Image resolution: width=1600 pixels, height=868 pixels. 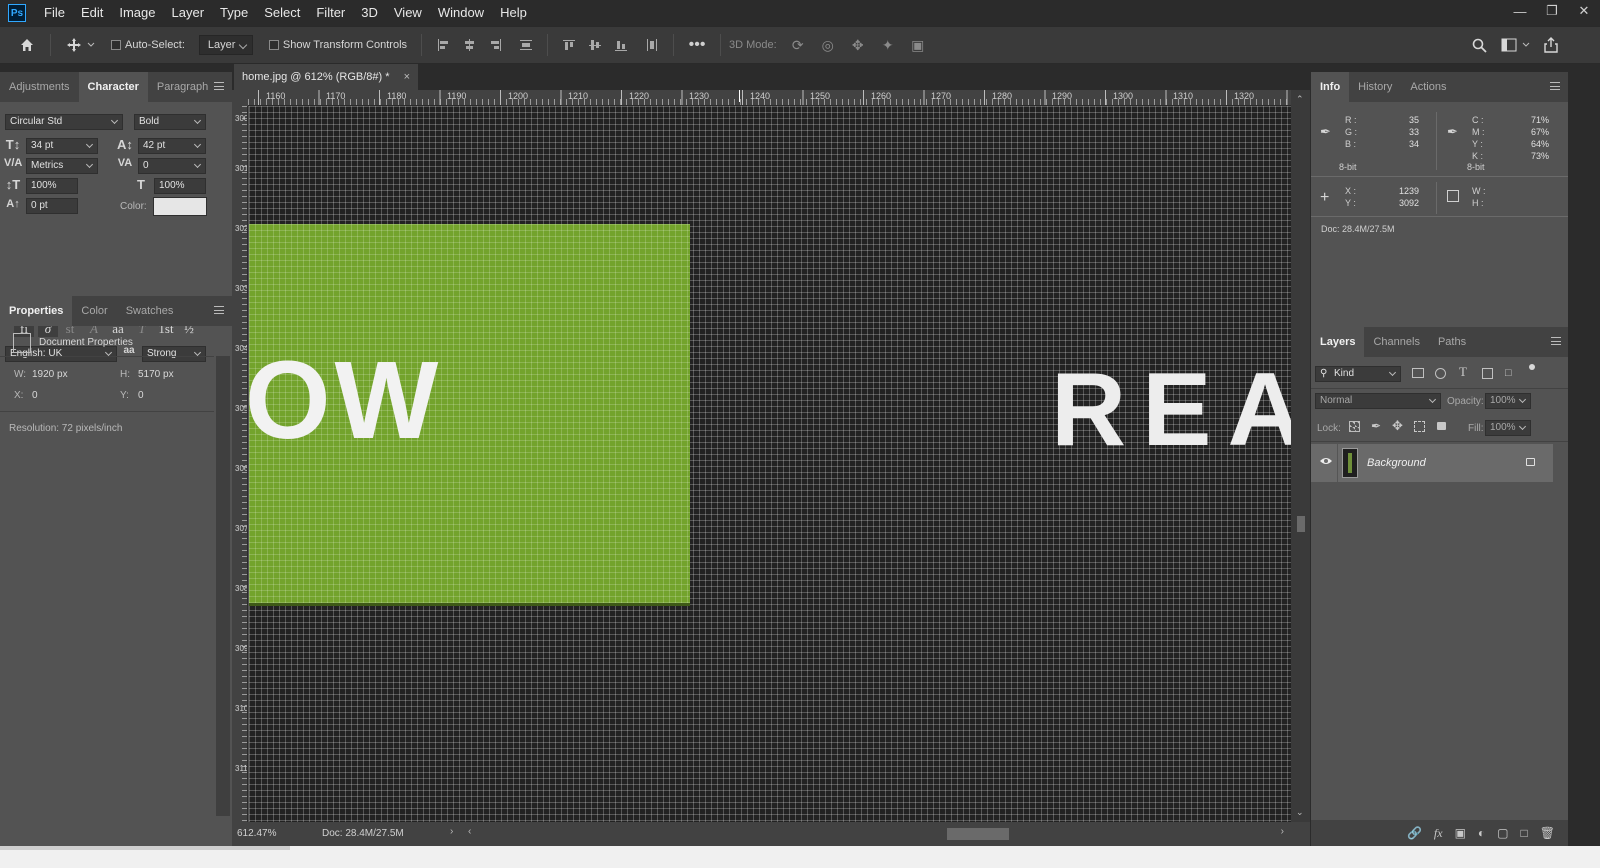 What do you see at coordinates (50, 374) in the screenshot?
I see `width-value: 1920 px` at bounding box center [50, 374].